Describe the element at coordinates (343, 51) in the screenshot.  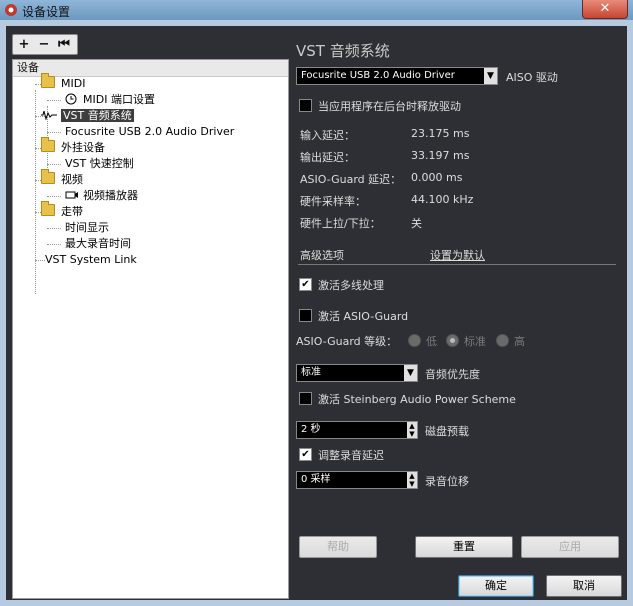
I see `section-title: VST 音频系统` at that location.